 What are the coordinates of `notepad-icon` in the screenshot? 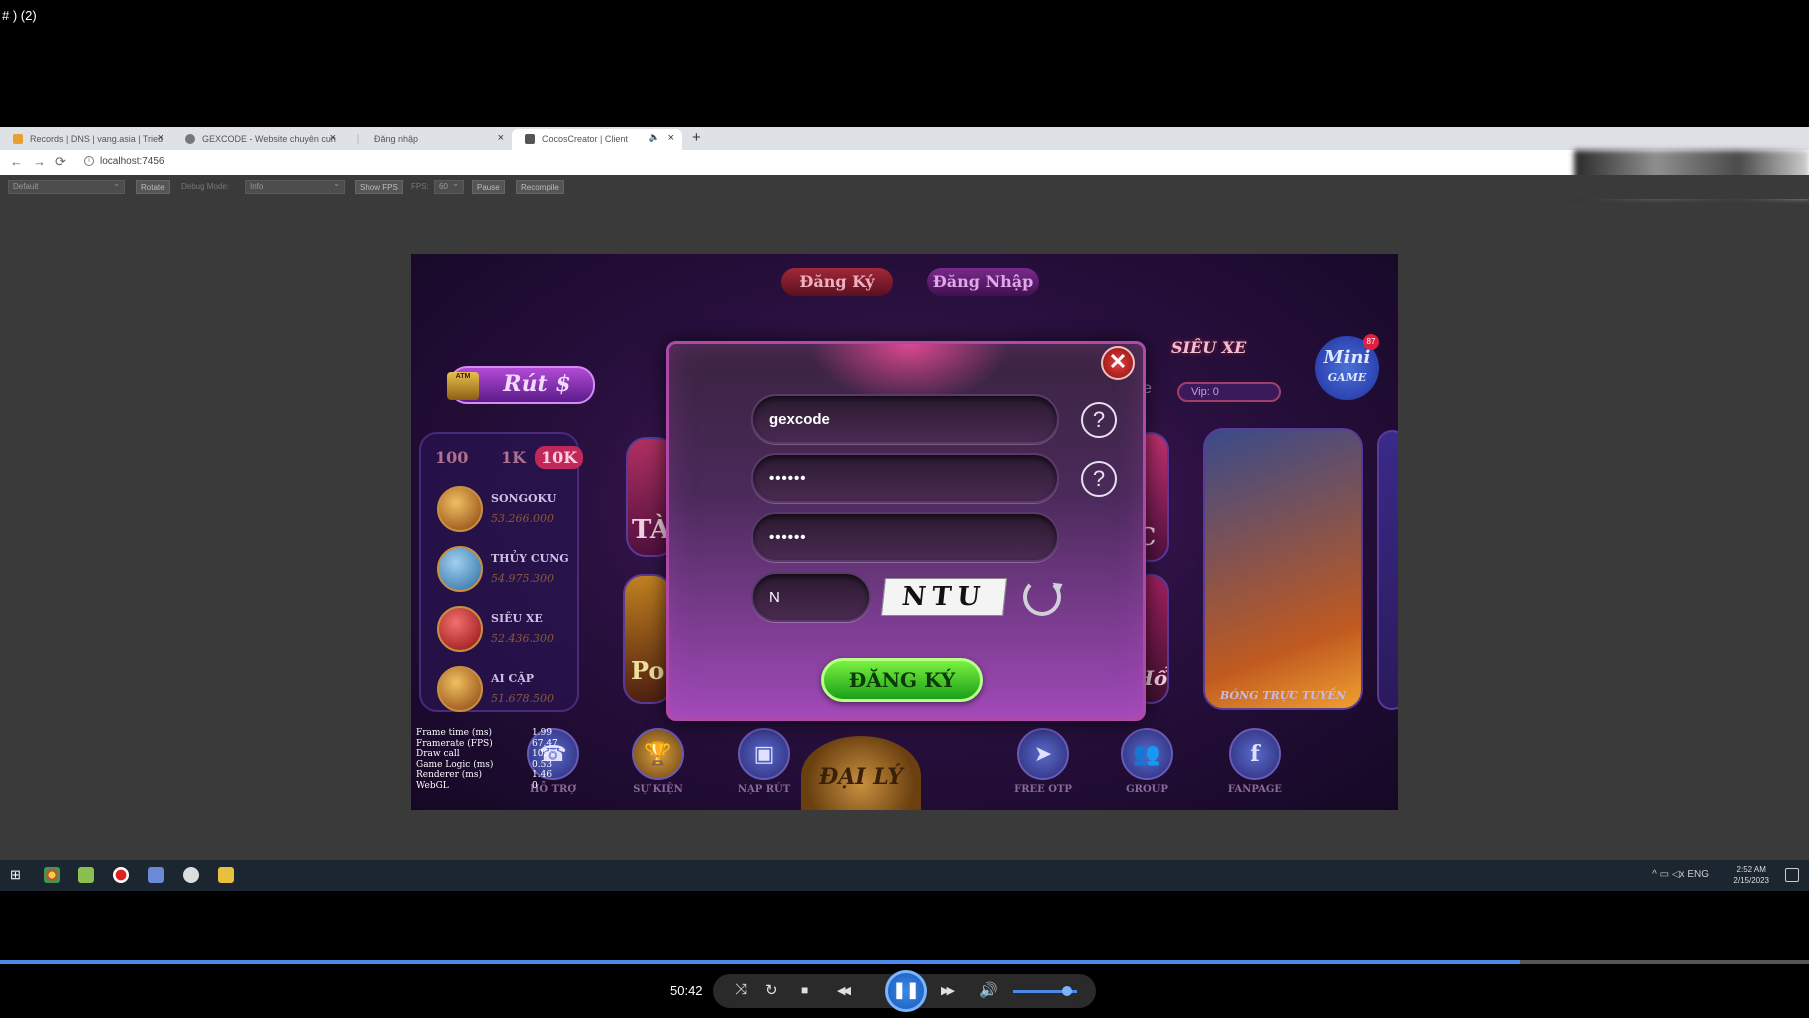 It's located at (86, 875).